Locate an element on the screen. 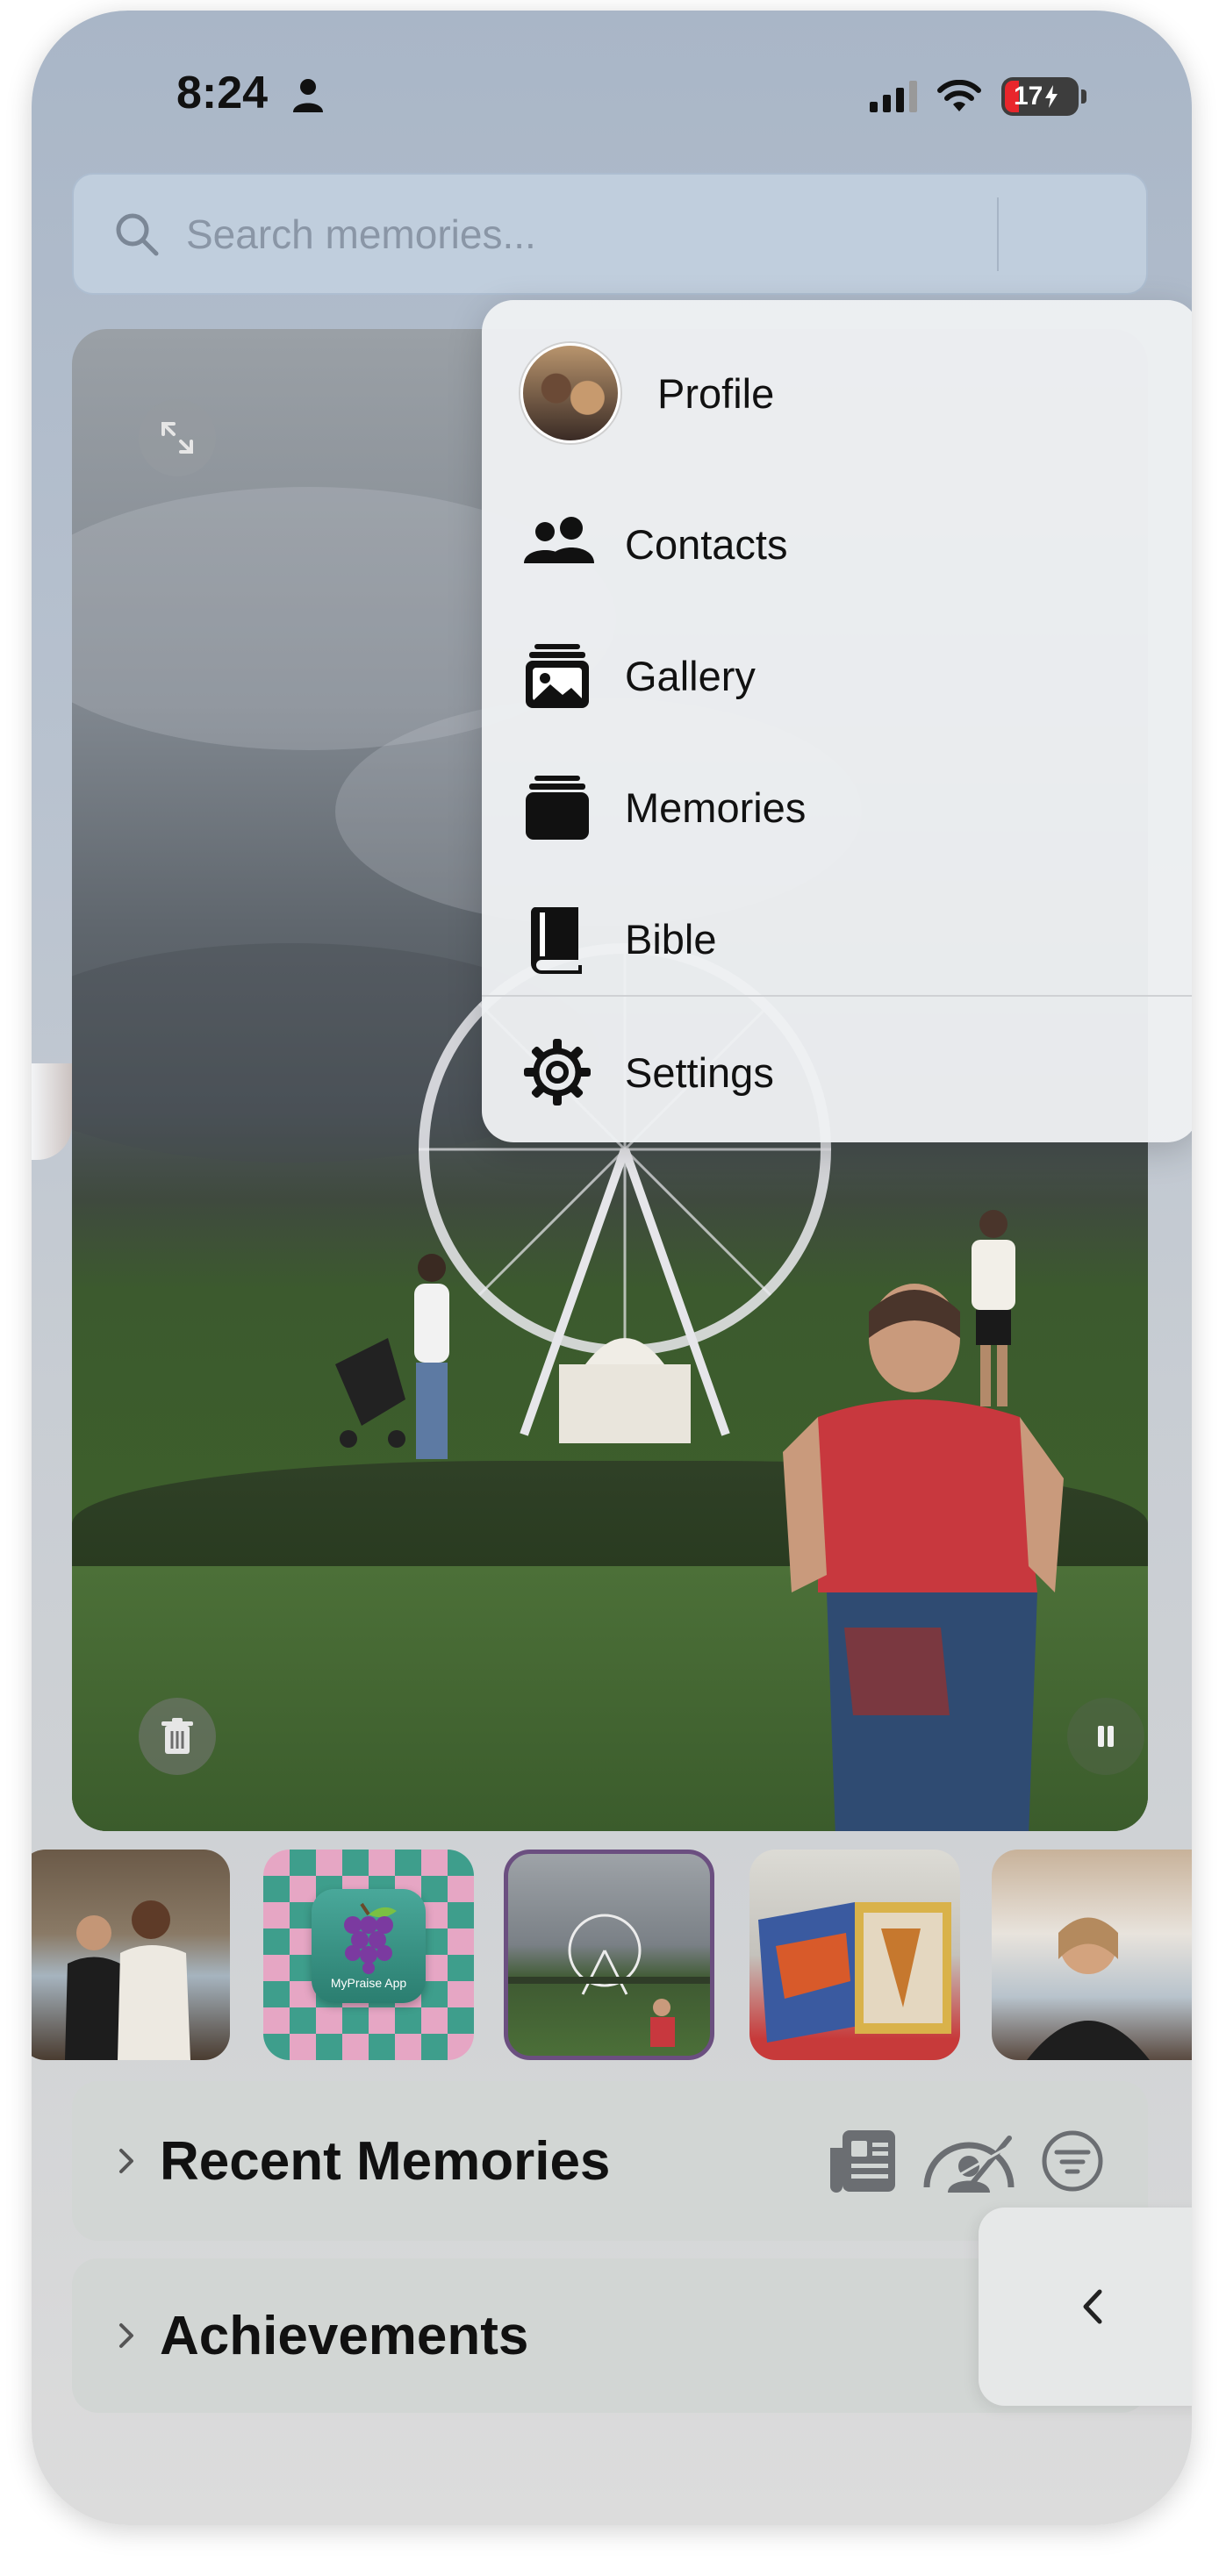 This screenshot has width=1219, height=2576. people-icon is located at coordinates (559, 540).